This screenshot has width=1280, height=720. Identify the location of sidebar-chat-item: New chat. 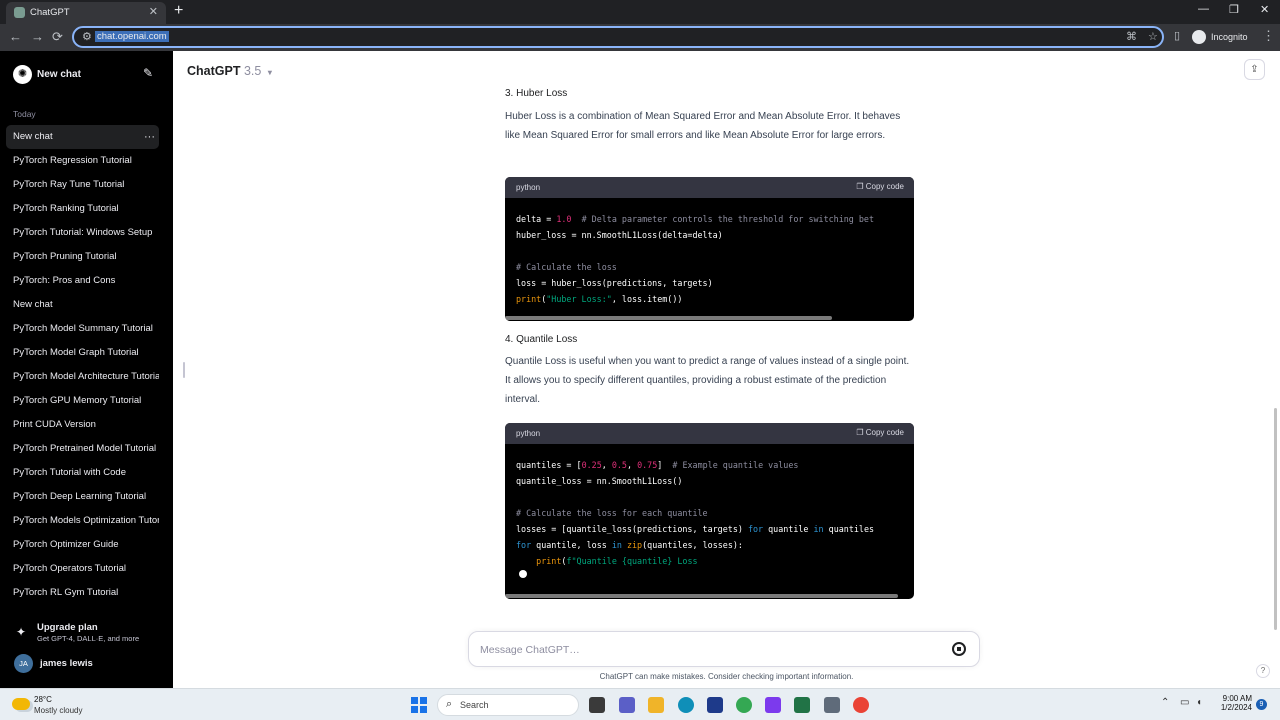
(82, 305).